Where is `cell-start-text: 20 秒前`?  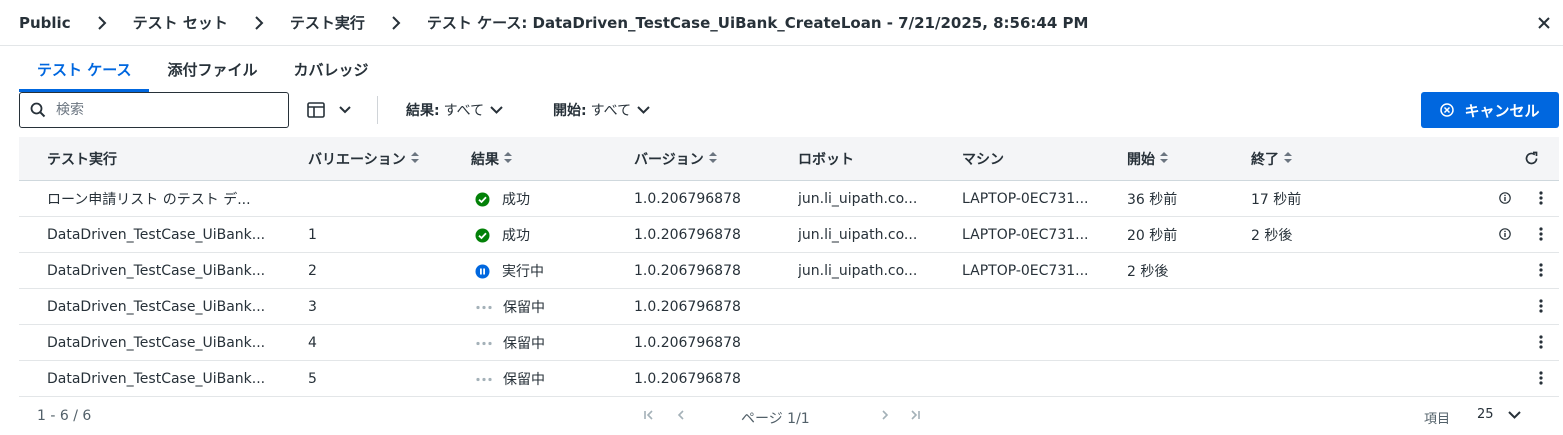 cell-start-text: 20 秒前 is located at coordinates (1152, 236).